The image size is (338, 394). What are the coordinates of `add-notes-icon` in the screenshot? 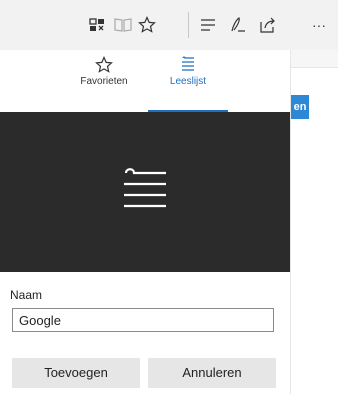 It's located at (97, 25).